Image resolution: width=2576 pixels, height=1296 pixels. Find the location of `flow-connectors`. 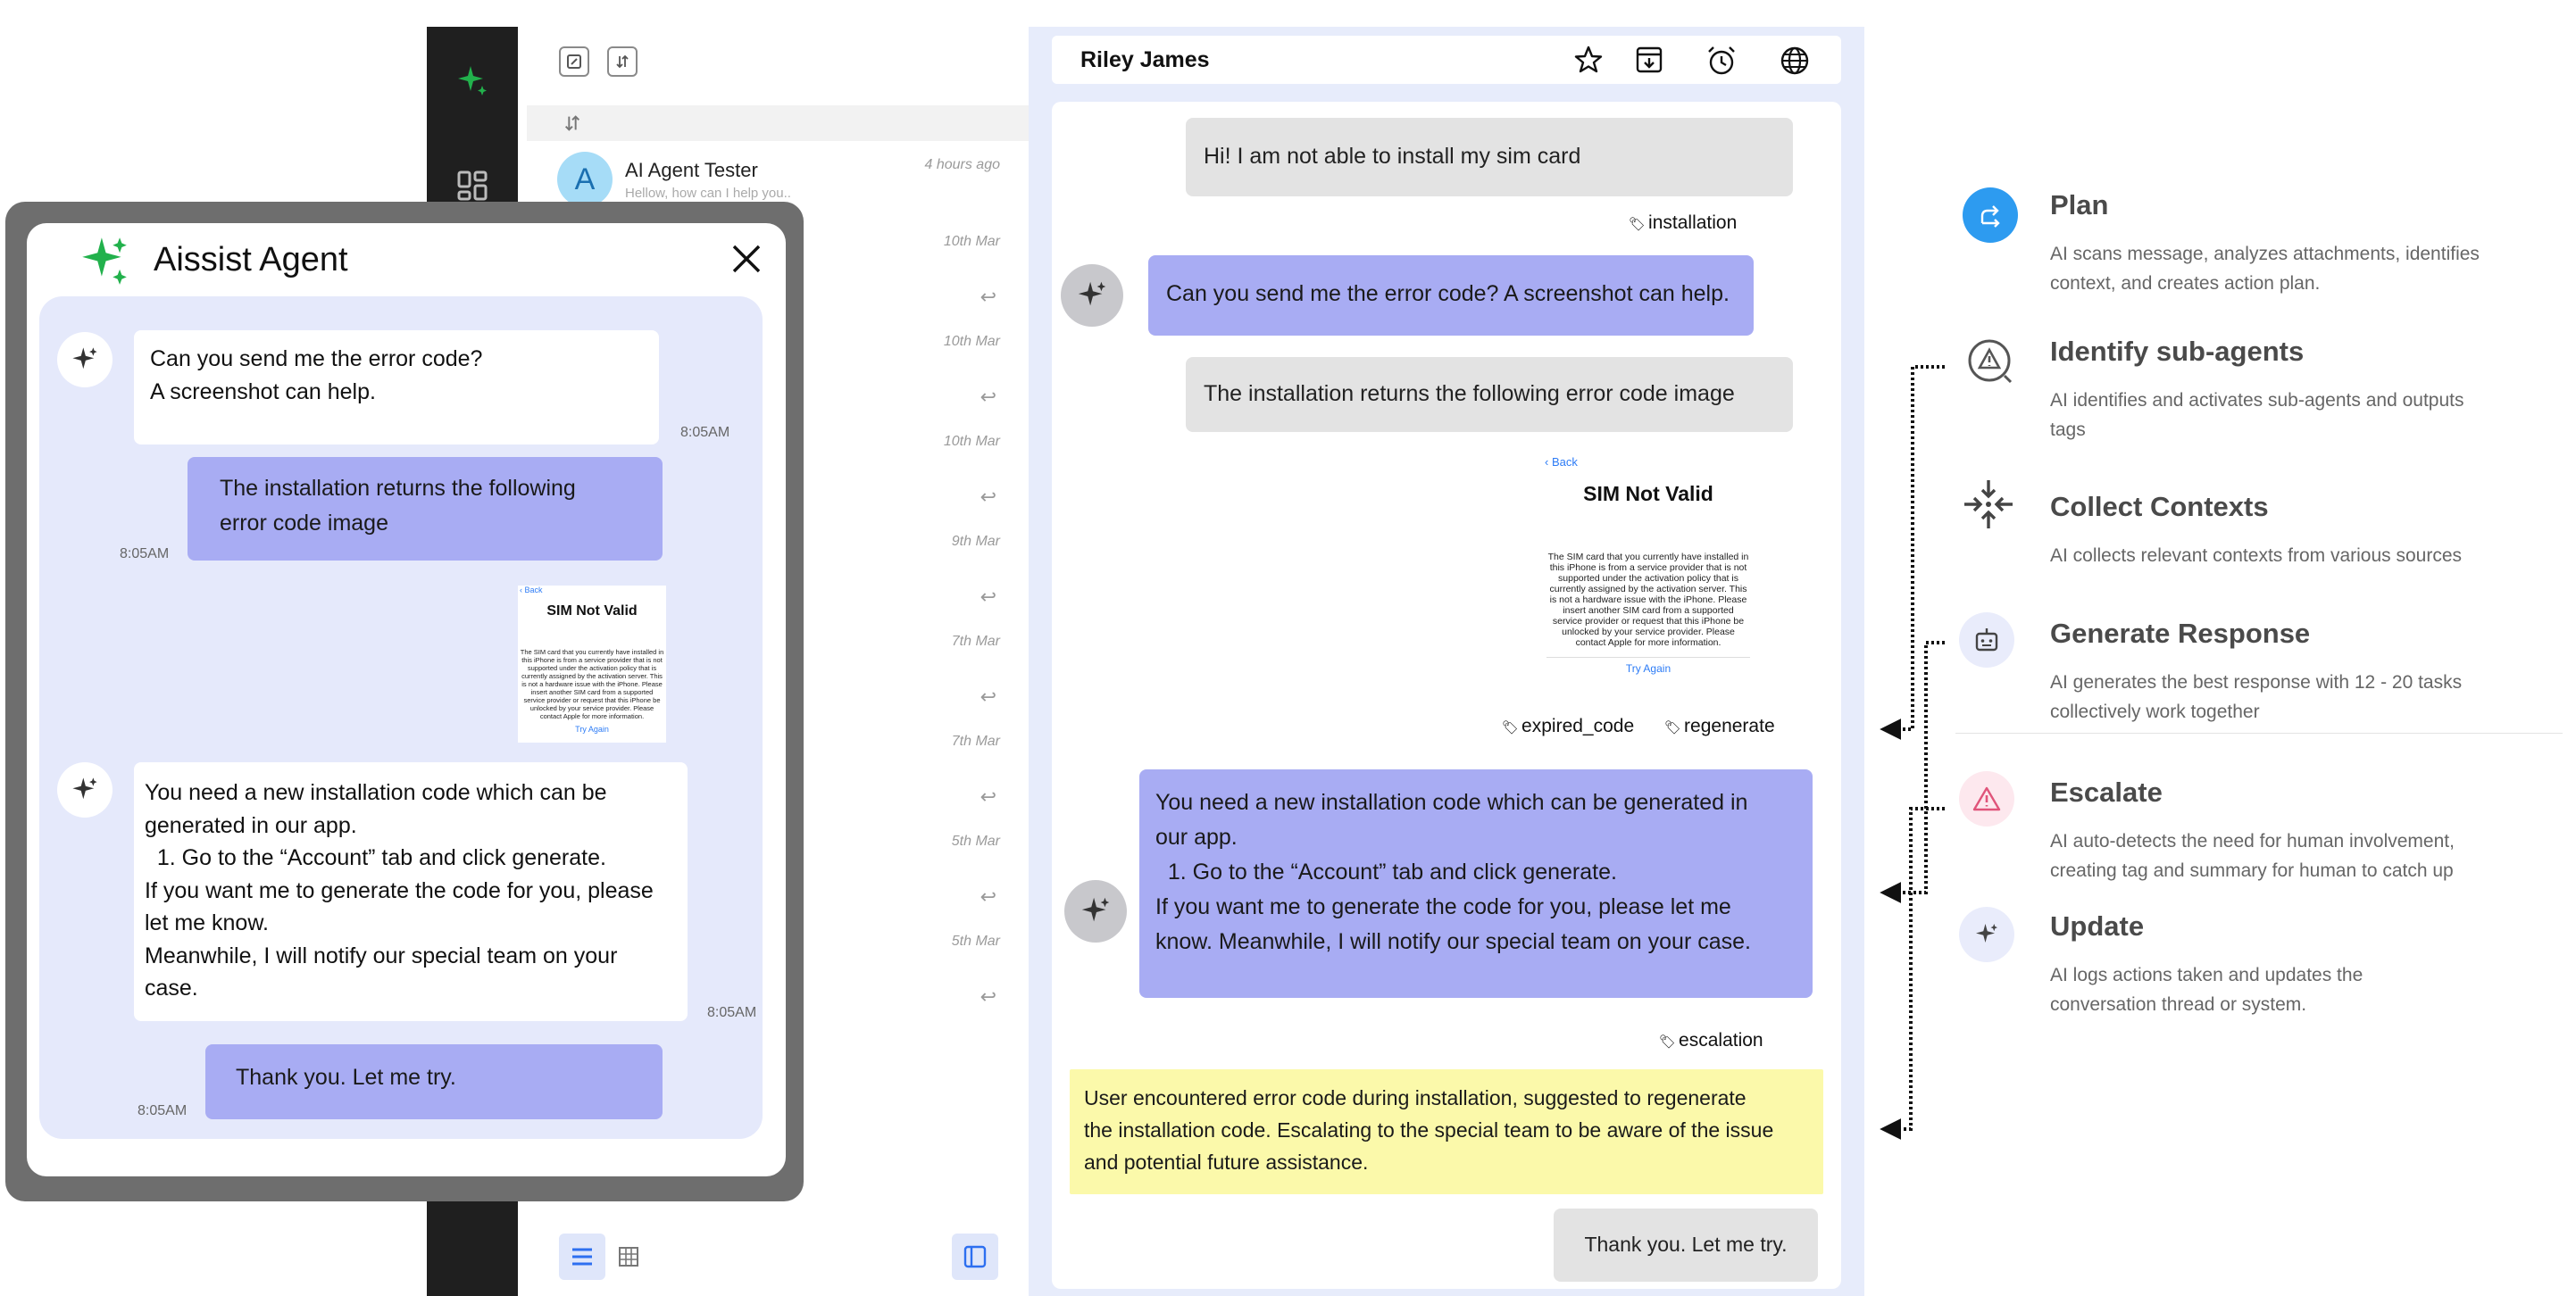

flow-connectors is located at coordinates (1912, 753).